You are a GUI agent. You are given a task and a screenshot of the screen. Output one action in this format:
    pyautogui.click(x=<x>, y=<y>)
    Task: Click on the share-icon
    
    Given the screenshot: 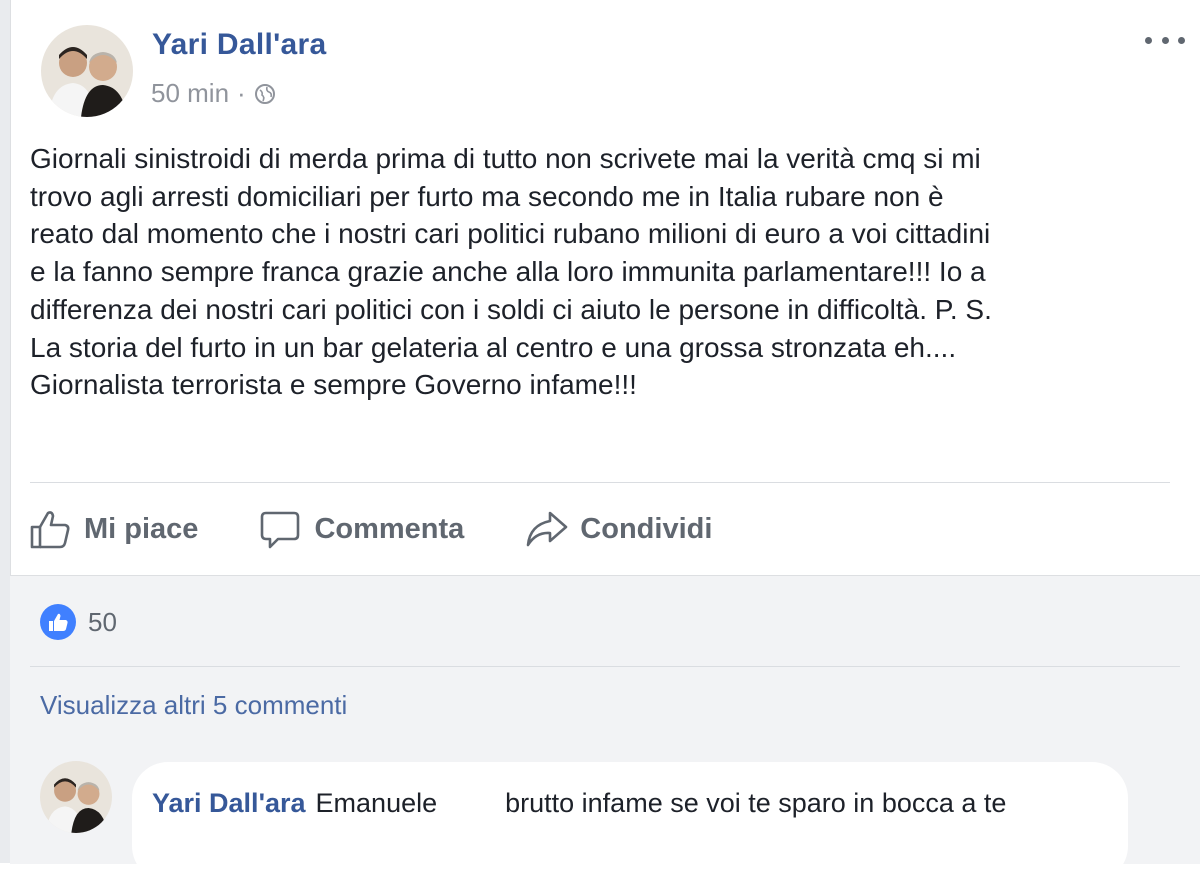 What is the action you would take?
    pyautogui.click(x=547, y=529)
    